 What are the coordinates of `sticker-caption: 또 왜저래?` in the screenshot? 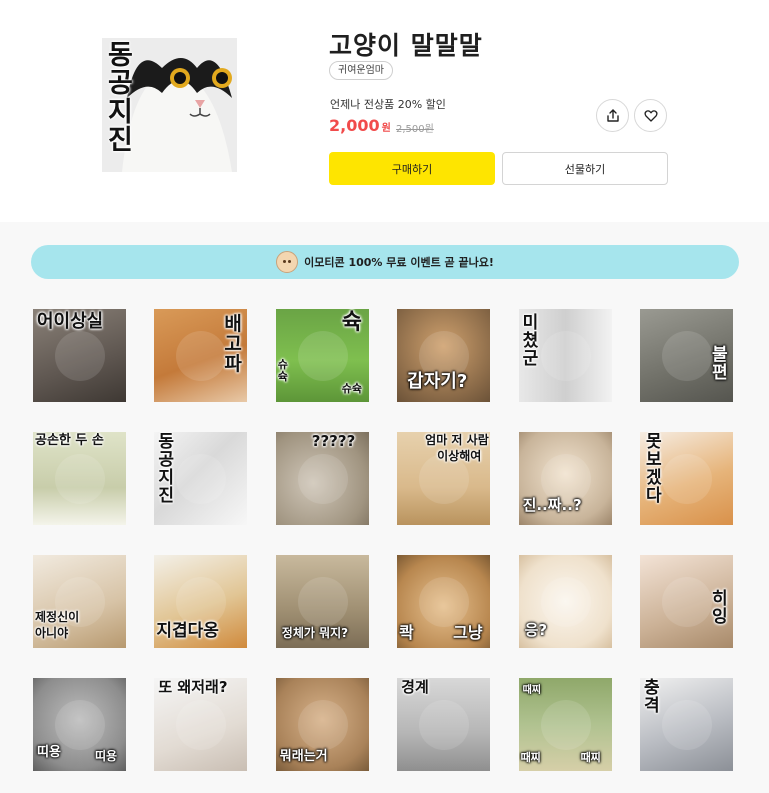 It's located at (193, 687).